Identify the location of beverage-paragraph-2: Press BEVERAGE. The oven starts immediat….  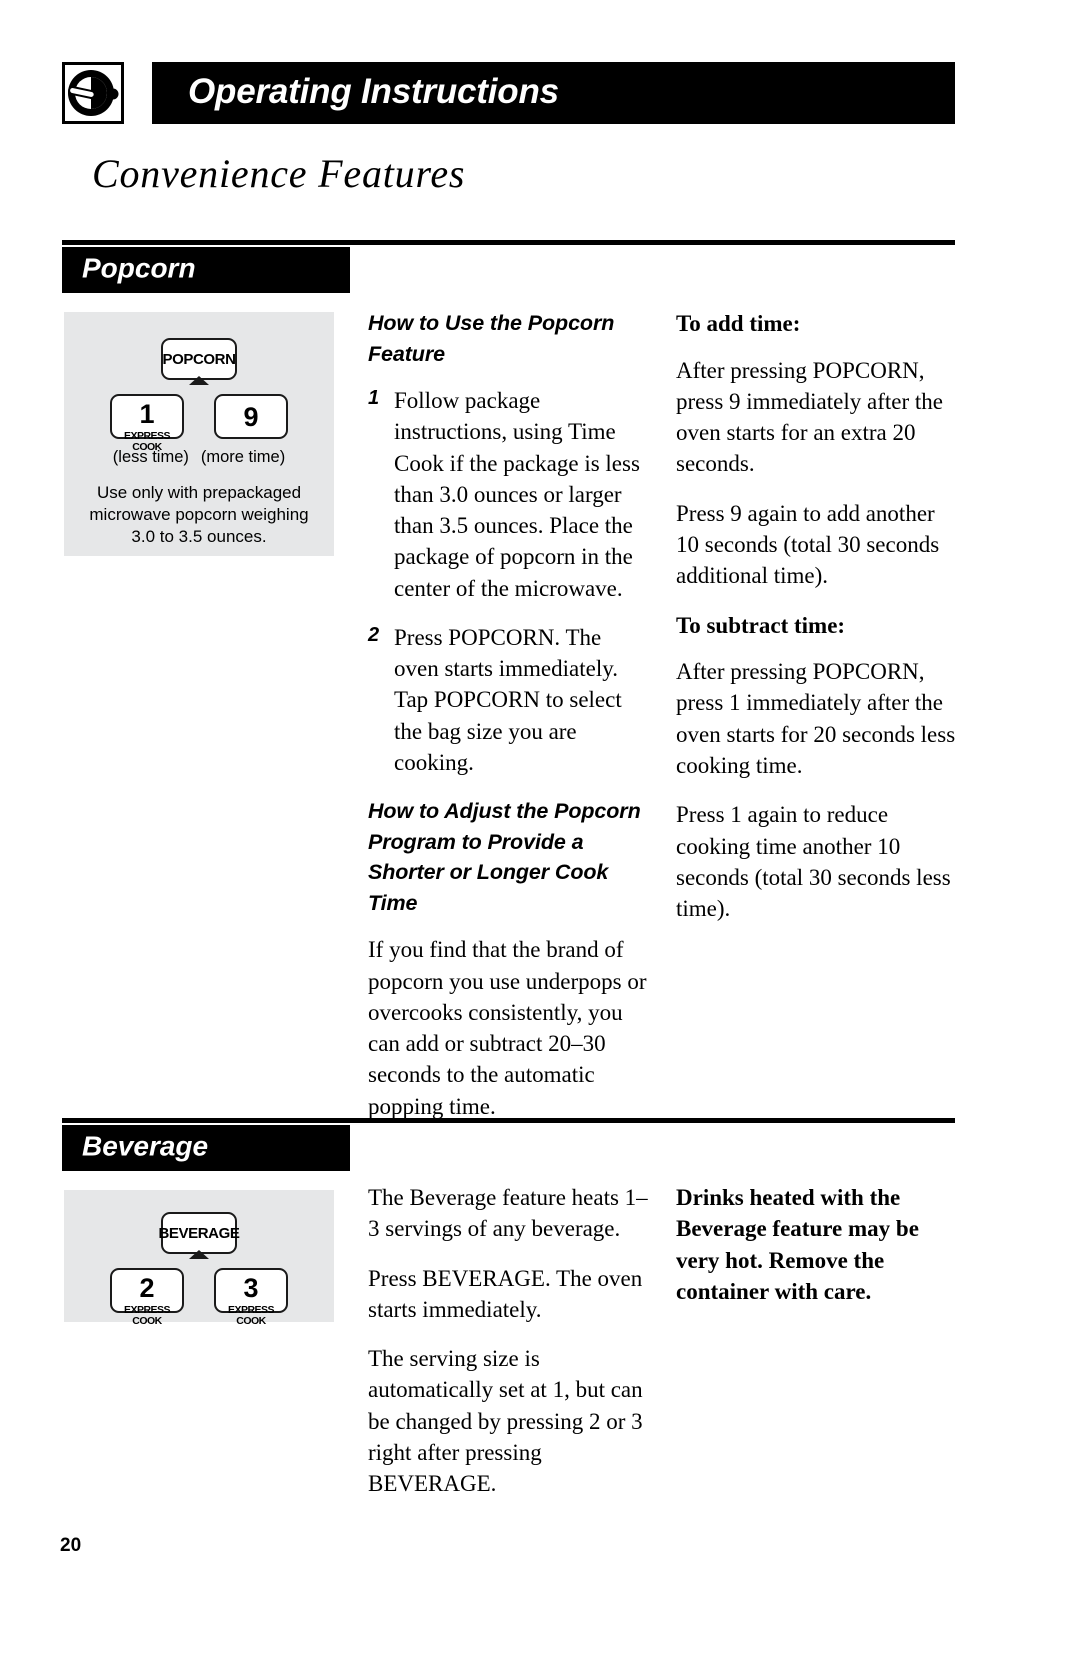
(505, 1293).